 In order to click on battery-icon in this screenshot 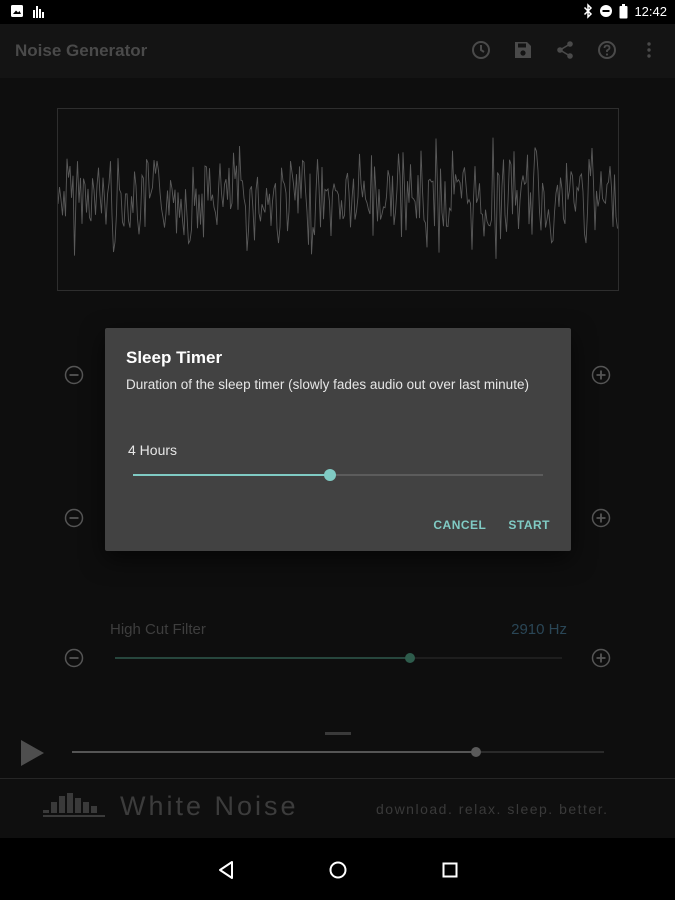, I will do `click(623, 10)`.